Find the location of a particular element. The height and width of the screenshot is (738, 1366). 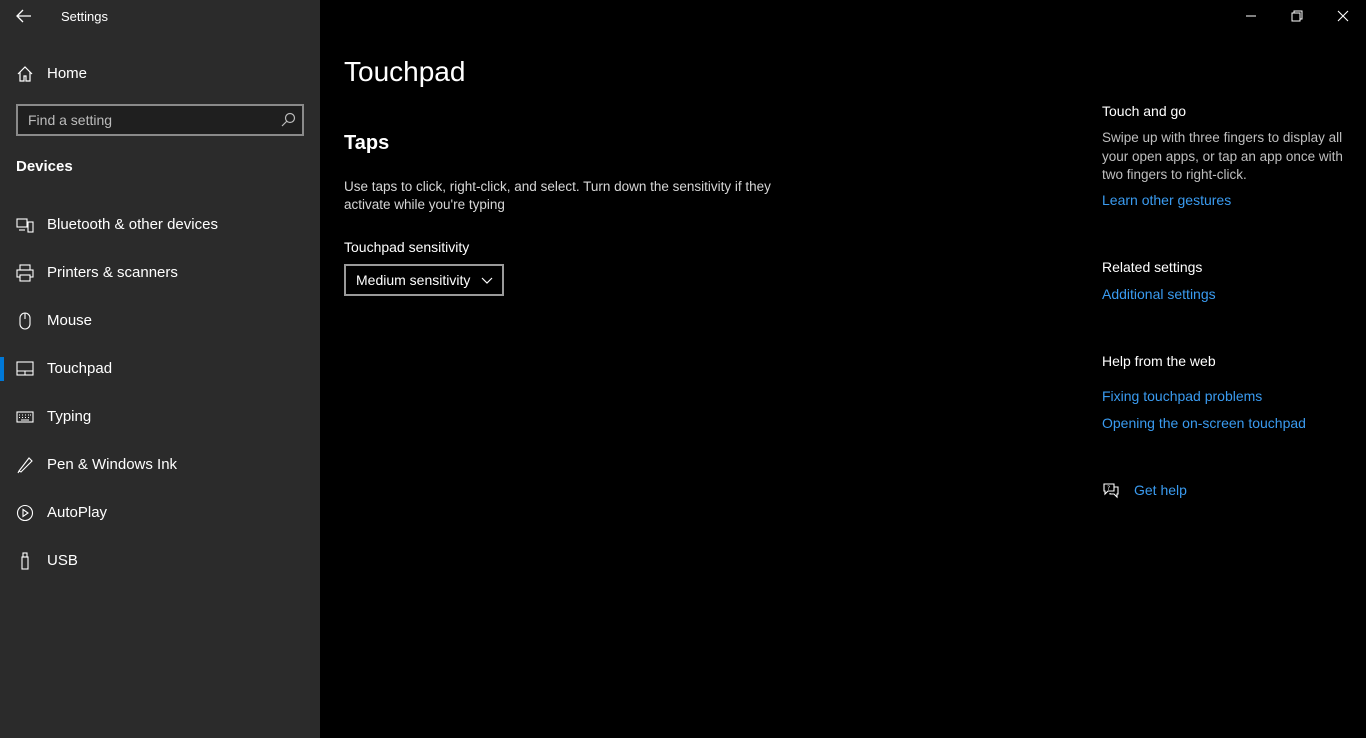

sidebar-item-pen: Pen & Windows Ink is located at coordinates (160, 465).